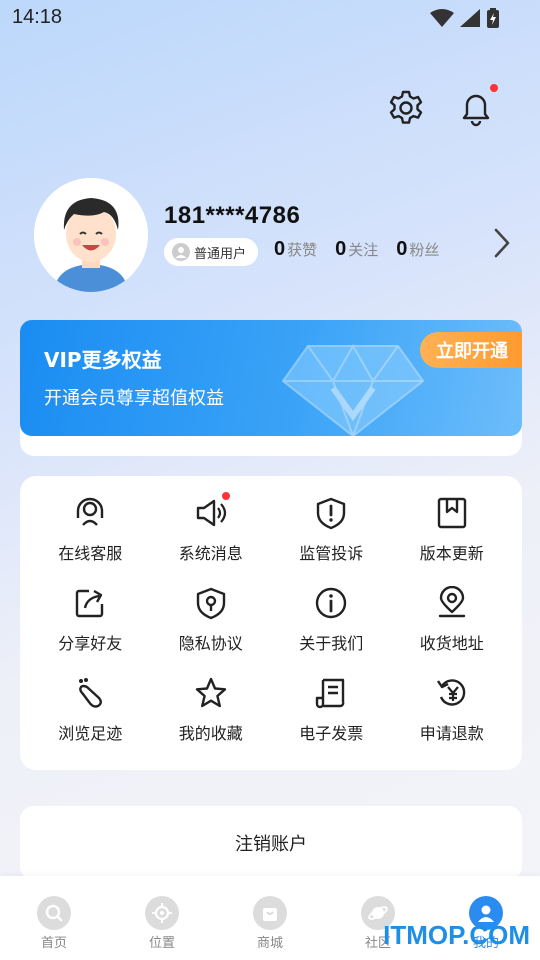  I want to click on message-dot, so click(225, 496).